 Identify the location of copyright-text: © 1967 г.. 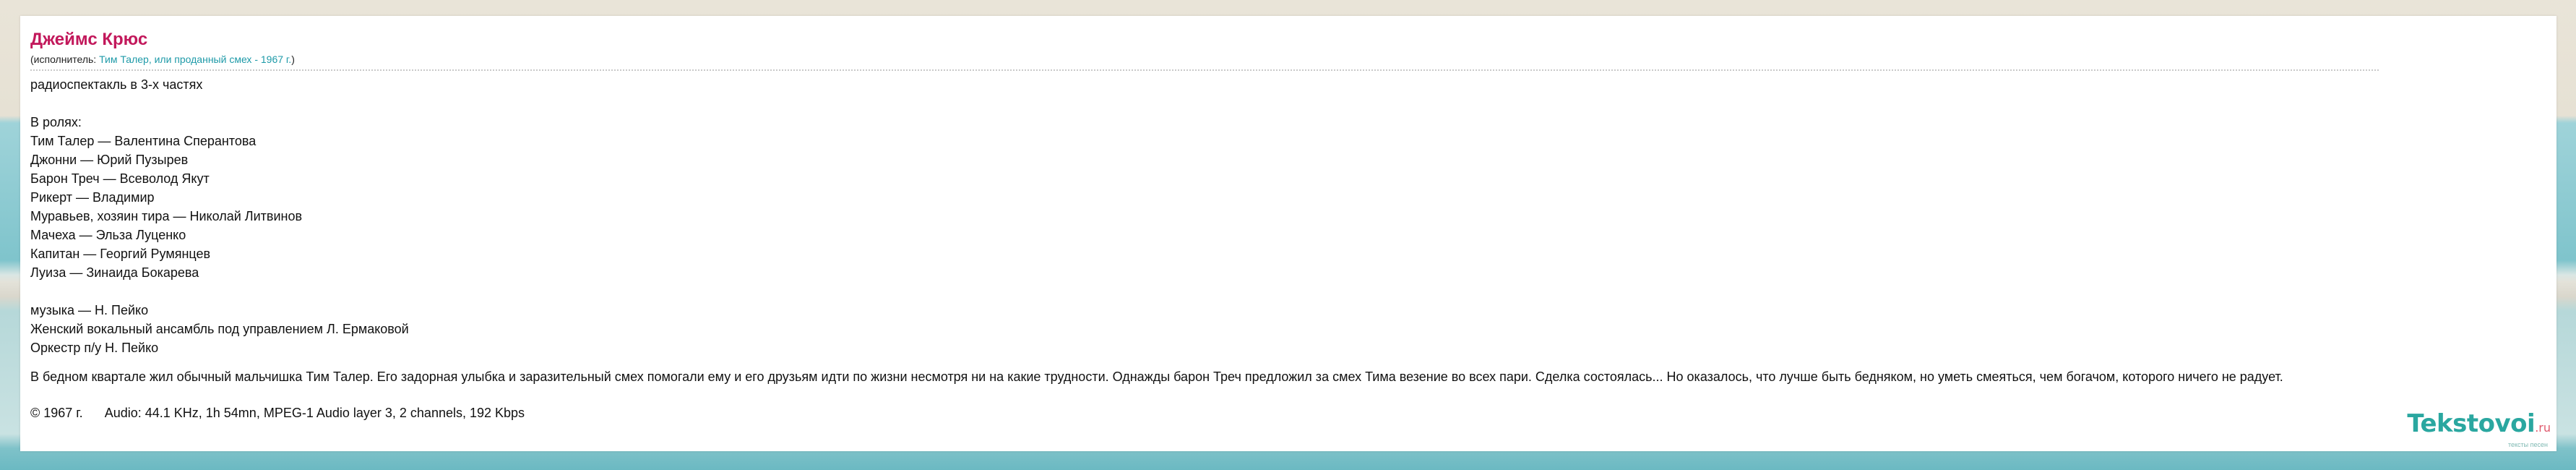
(56, 413).